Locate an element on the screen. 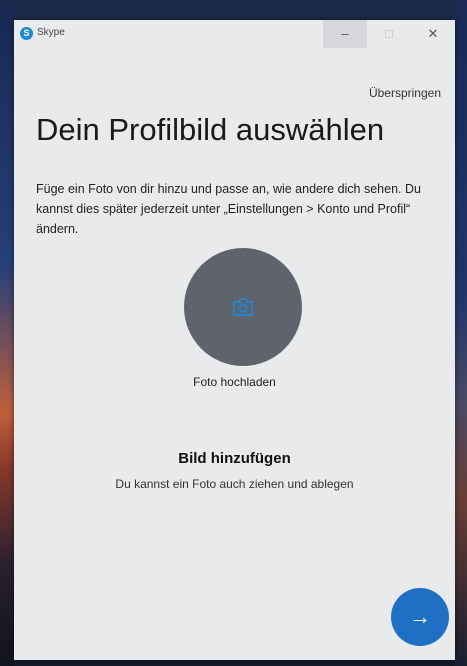 The image size is (467, 666). next-button: → is located at coordinates (420, 617).